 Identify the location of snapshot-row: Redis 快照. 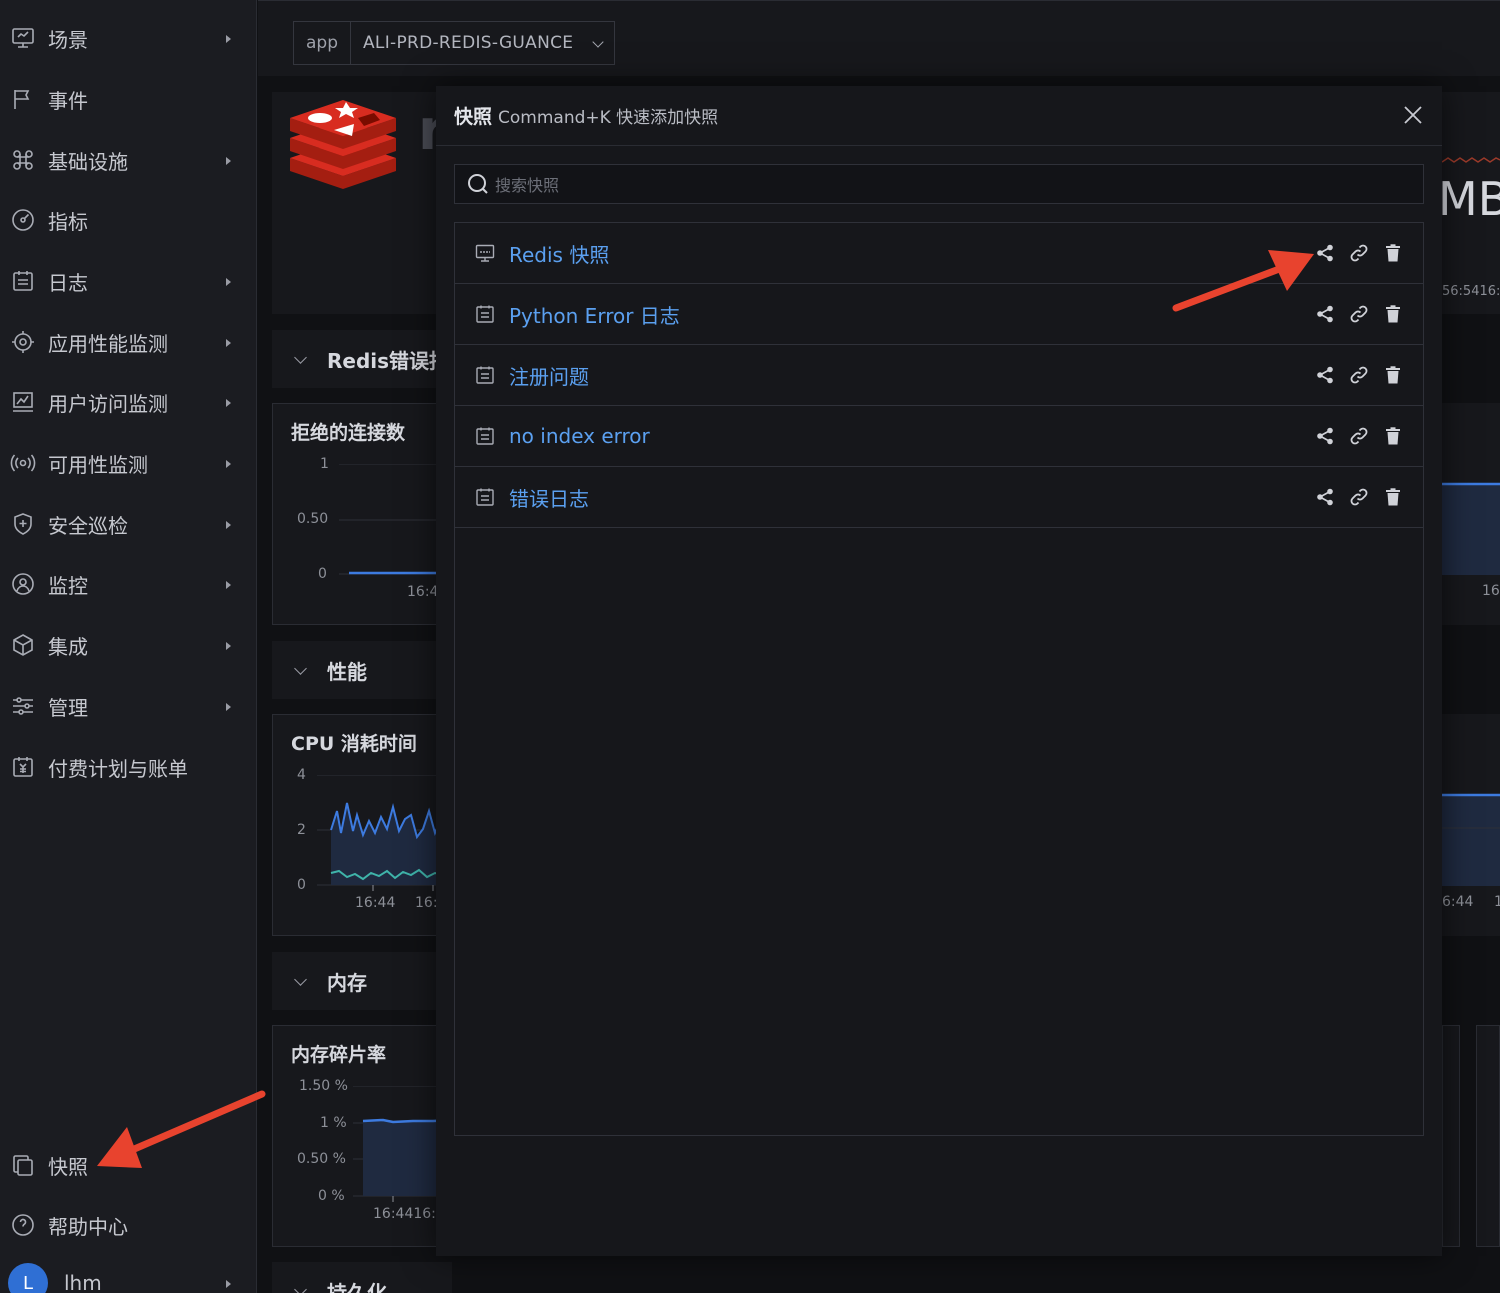
(939, 253).